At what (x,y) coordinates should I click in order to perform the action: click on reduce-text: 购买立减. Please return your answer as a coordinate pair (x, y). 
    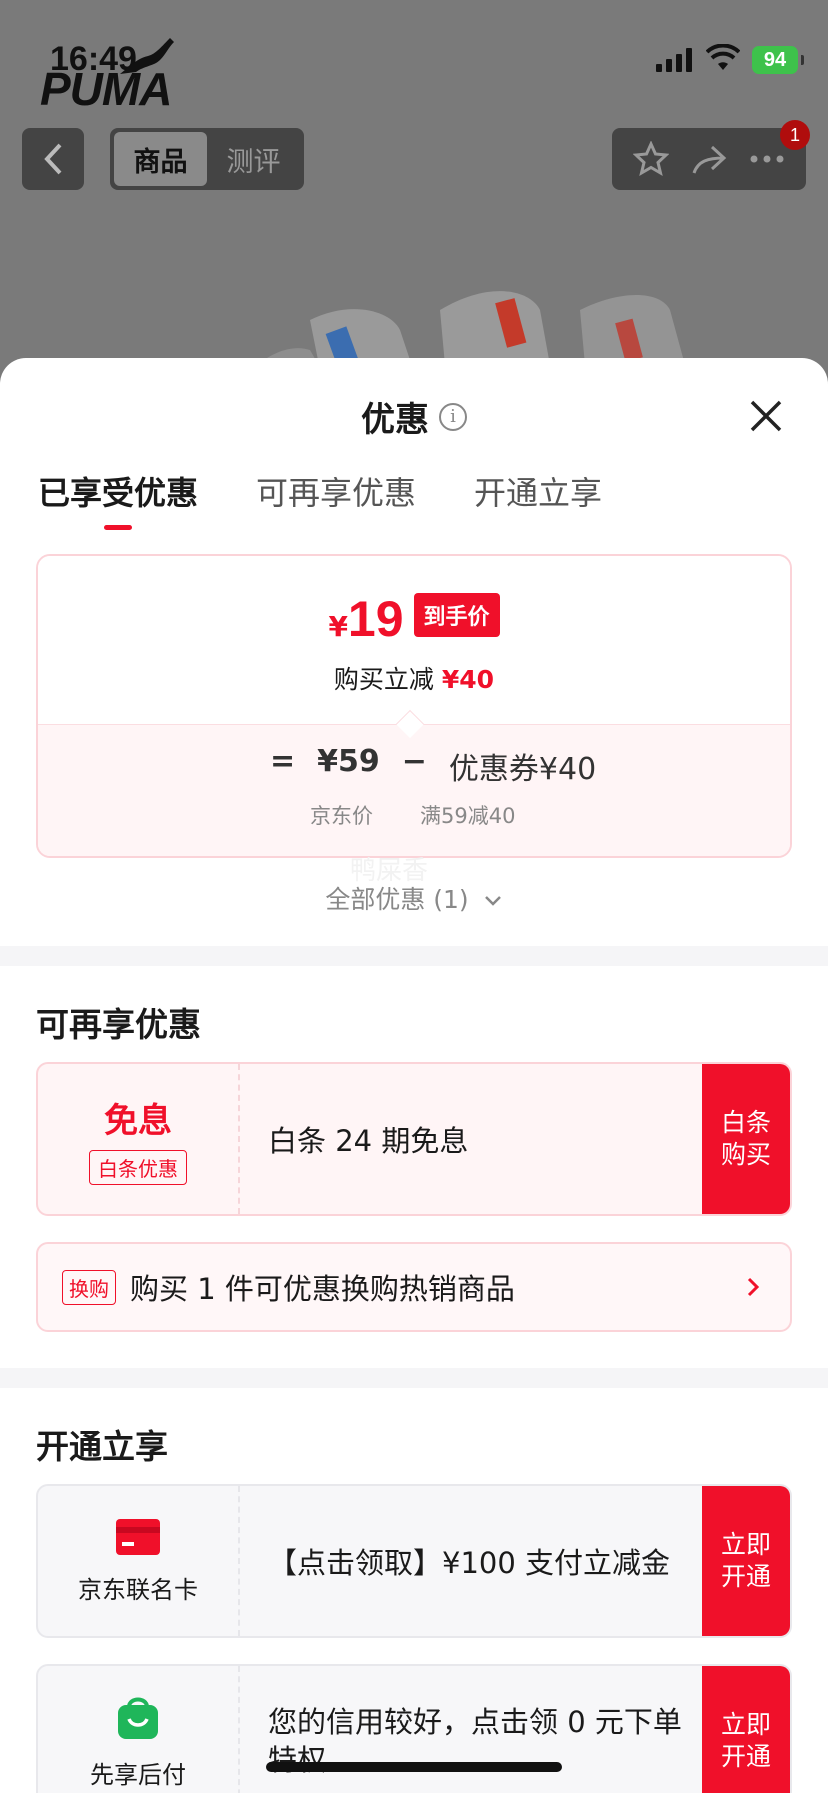
    Looking at the image, I should click on (383, 679).